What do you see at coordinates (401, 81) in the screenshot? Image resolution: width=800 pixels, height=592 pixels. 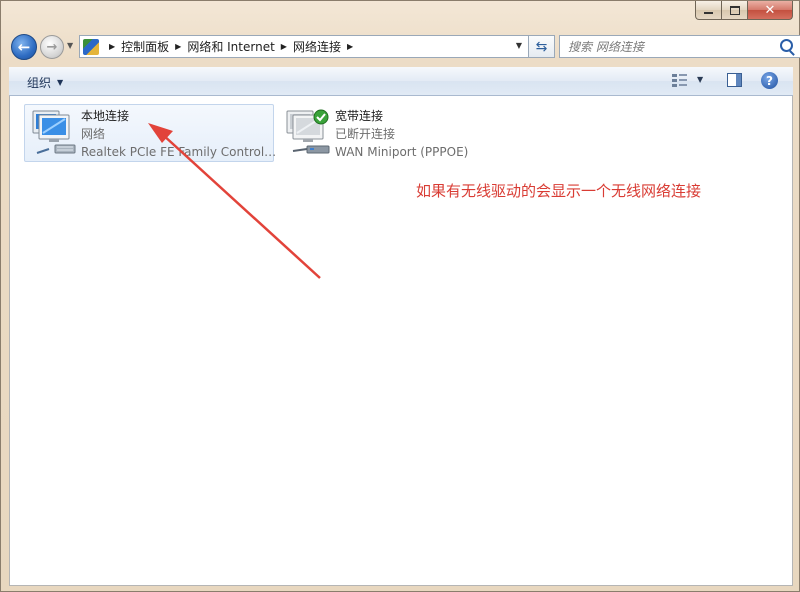 I see `command-bar: 组织 ▼ ▼ ?` at bounding box center [401, 81].